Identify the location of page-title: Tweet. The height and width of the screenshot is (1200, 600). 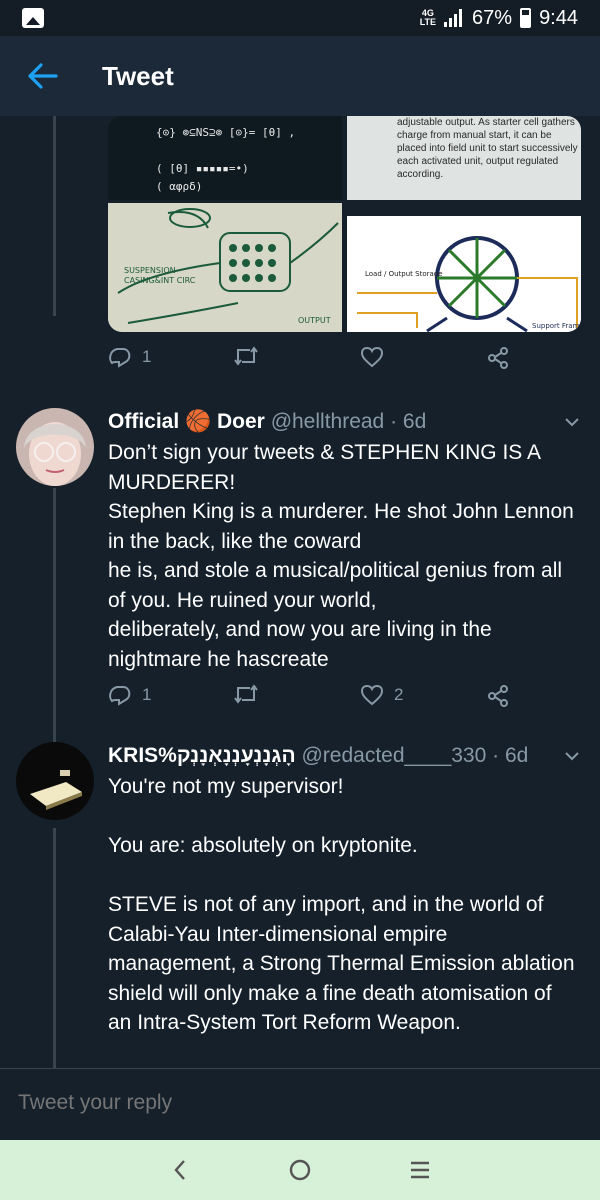
(138, 75).